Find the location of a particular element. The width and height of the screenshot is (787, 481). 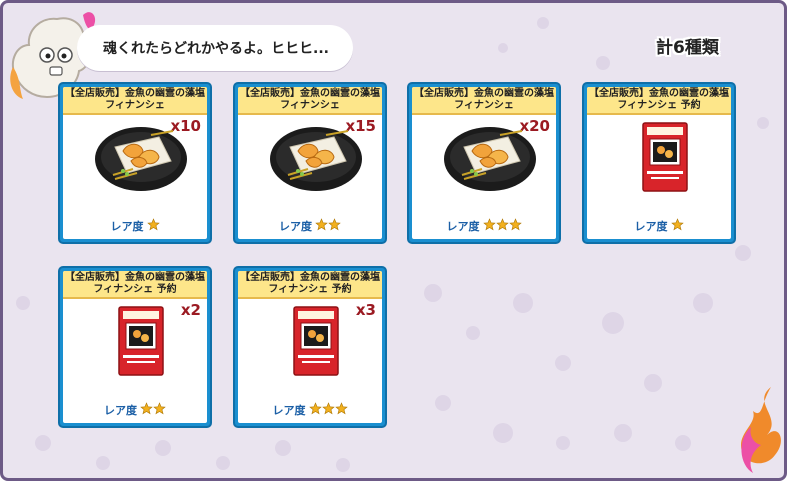

item-count-label: 計6種類 is located at coordinates (687, 48).